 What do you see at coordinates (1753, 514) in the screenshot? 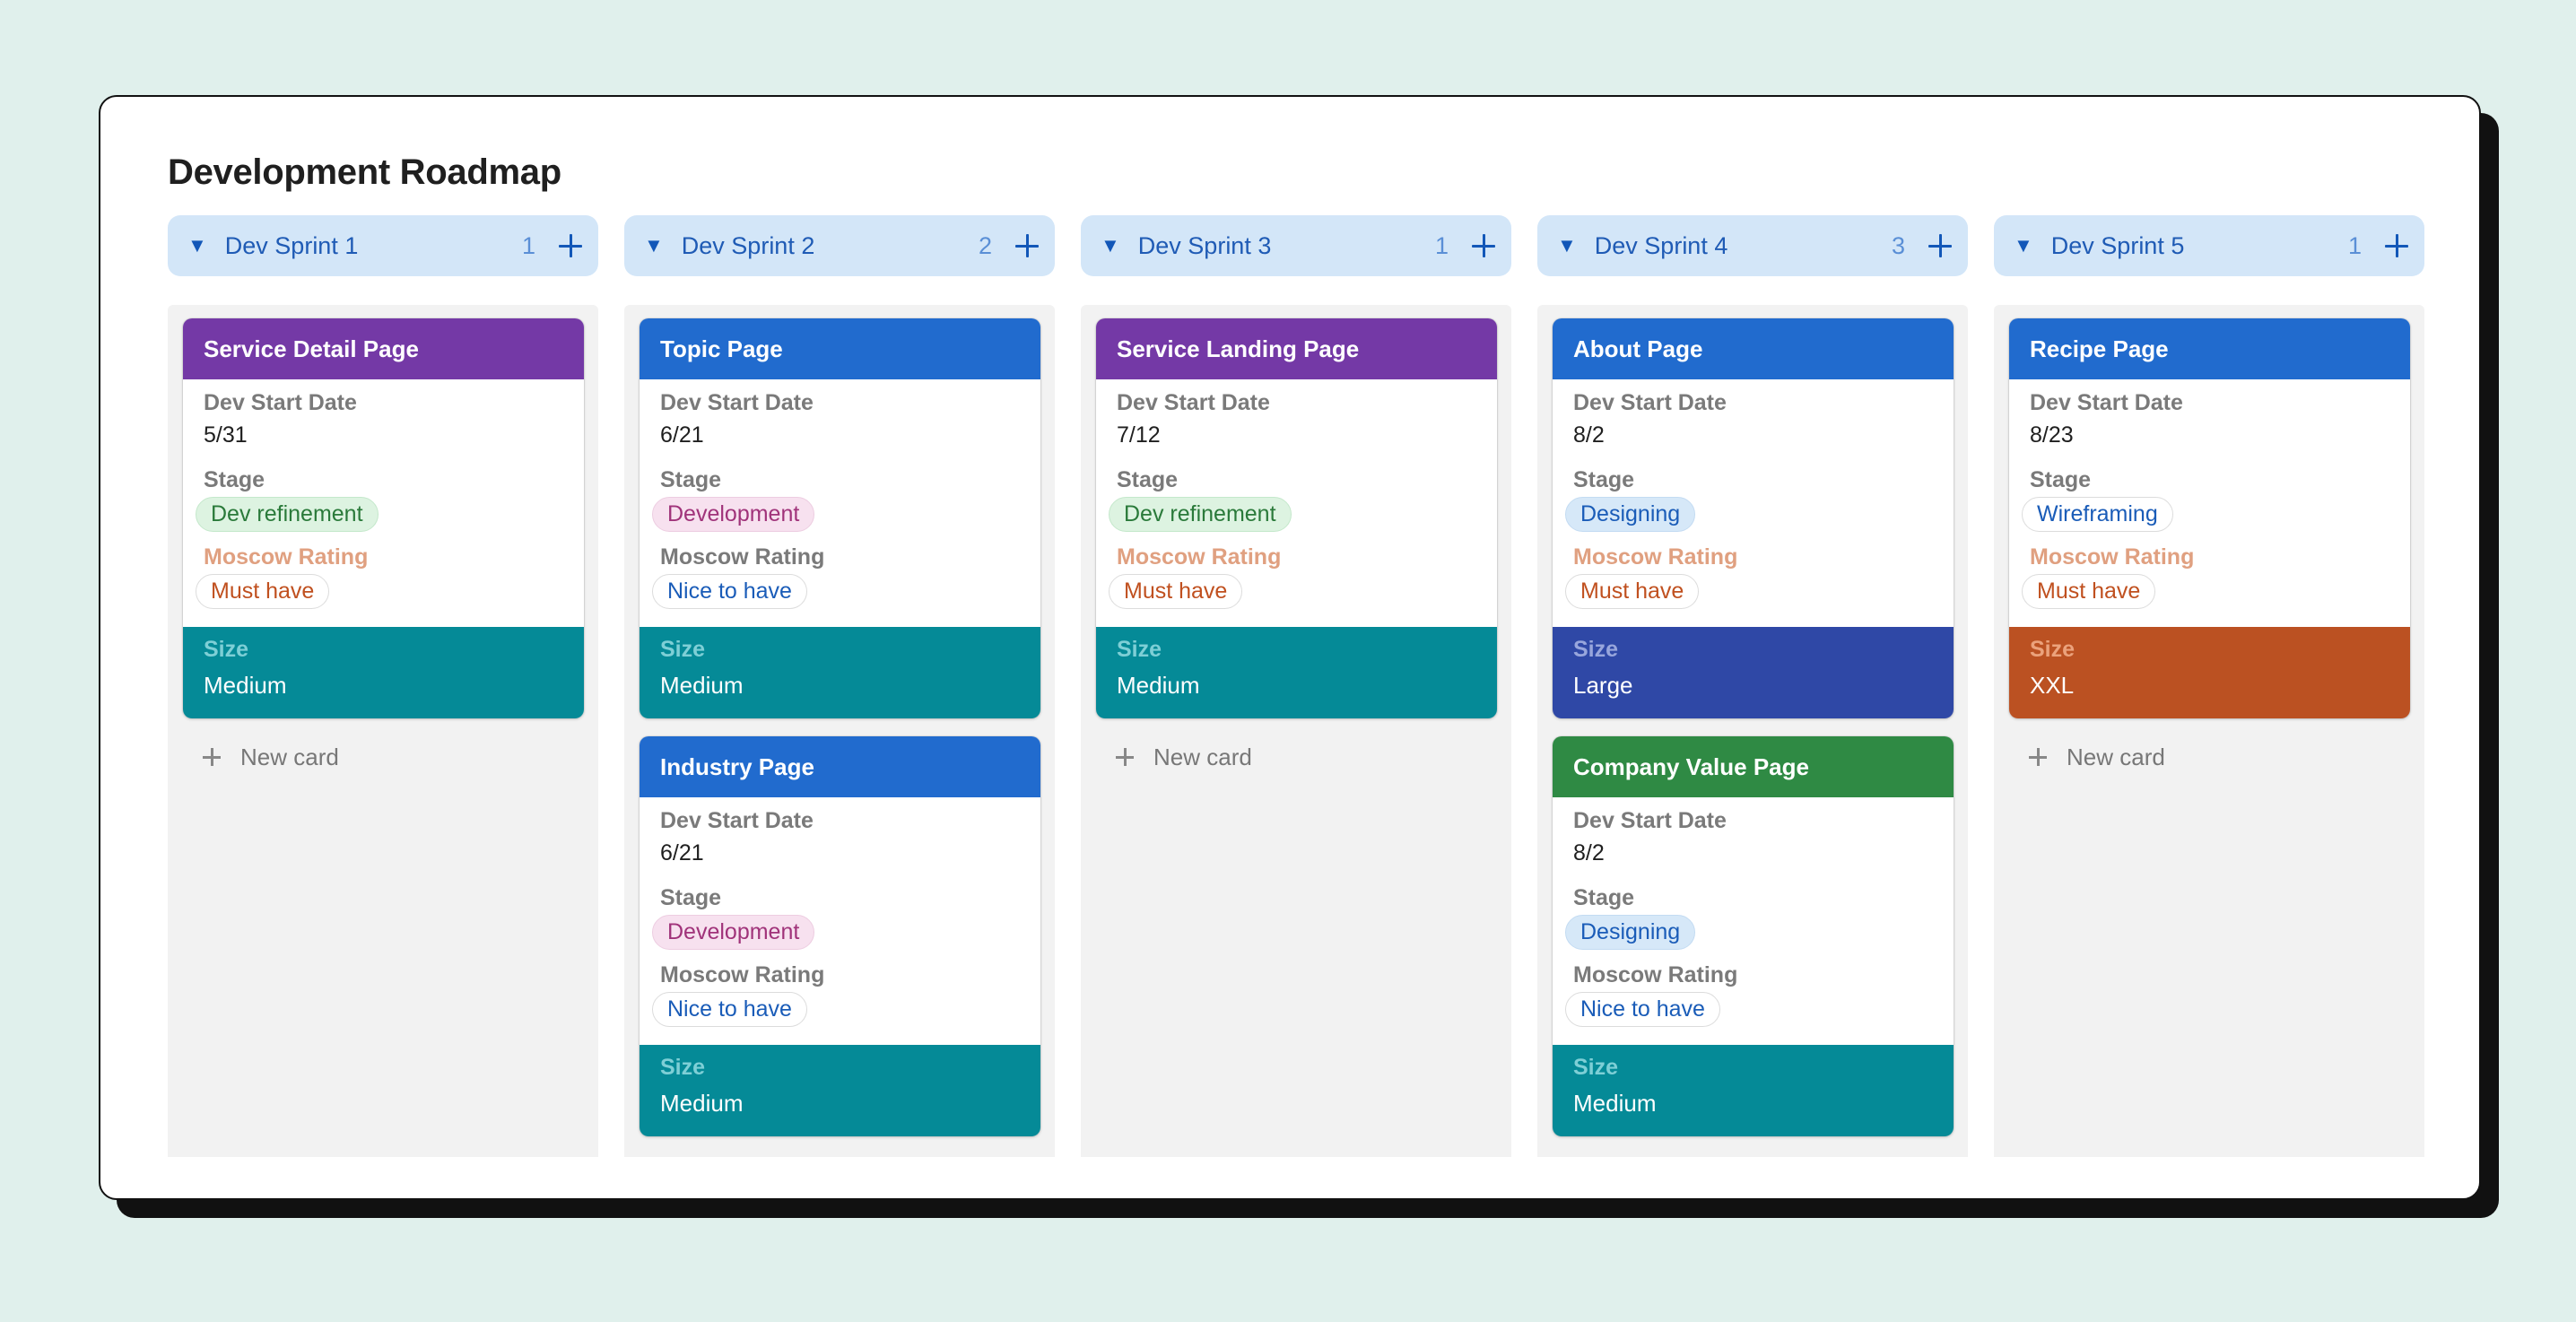
I see `stage-row: Designing` at bounding box center [1753, 514].